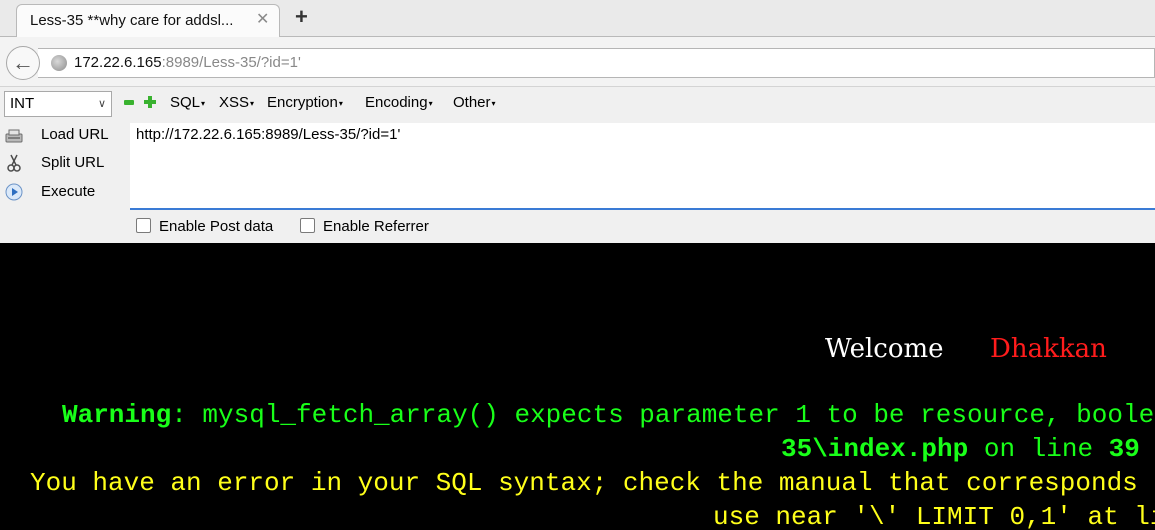 The height and width of the screenshot is (530, 1155). What do you see at coordinates (596, 63) in the screenshot?
I see `address-bar: 172.22.6.165:8989/Less-35/?id=1'` at bounding box center [596, 63].